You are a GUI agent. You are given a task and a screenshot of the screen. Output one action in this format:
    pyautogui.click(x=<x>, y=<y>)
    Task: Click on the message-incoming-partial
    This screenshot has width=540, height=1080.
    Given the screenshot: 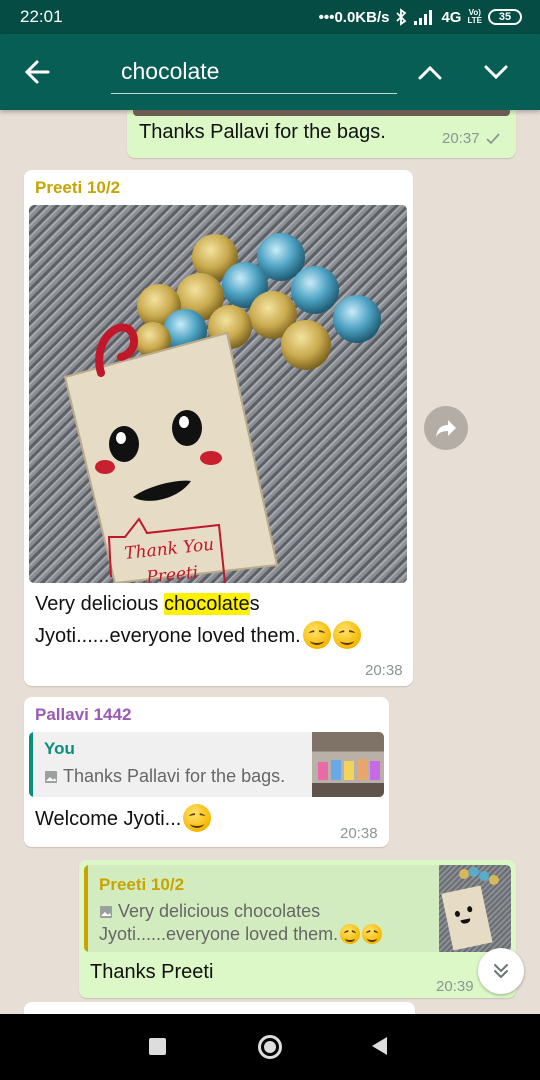 What is the action you would take?
    pyautogui.click(x=219, y=1008)
    